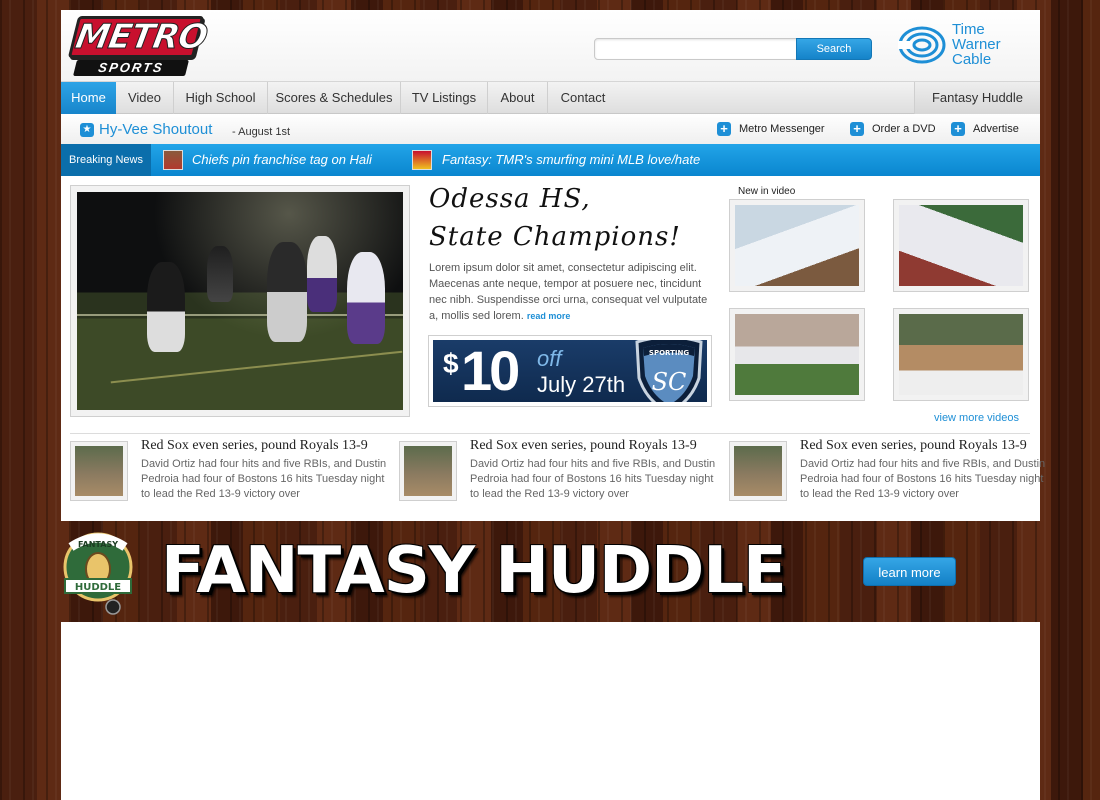  What do you see at coordinates (88, 98) in the screenshot?
I see `nav-home: Home` at bounding box center [88, 98].